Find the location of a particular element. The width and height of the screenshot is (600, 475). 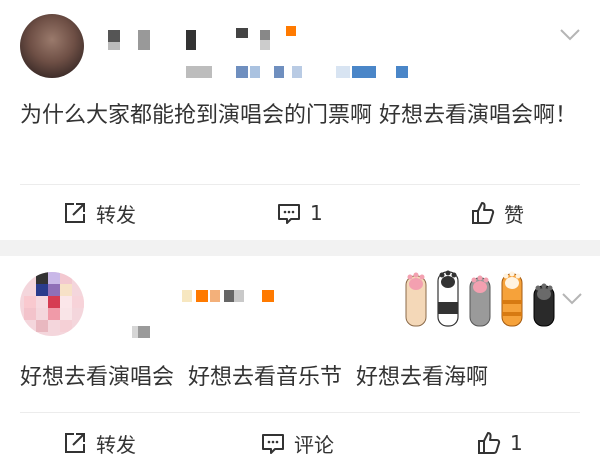

cat-paws-icon is located at coordinates (480, 298).